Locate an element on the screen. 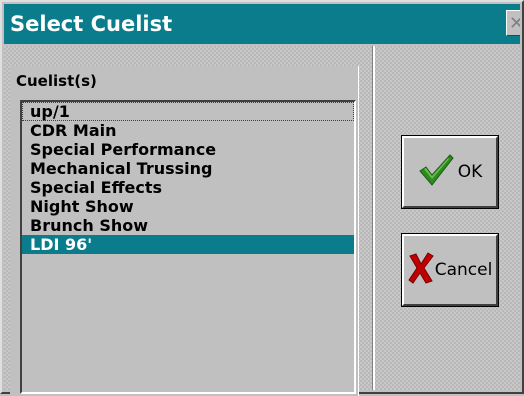 The image size is (524, 396). window-title: Select Cuelist is located at coordinates (91, 24).